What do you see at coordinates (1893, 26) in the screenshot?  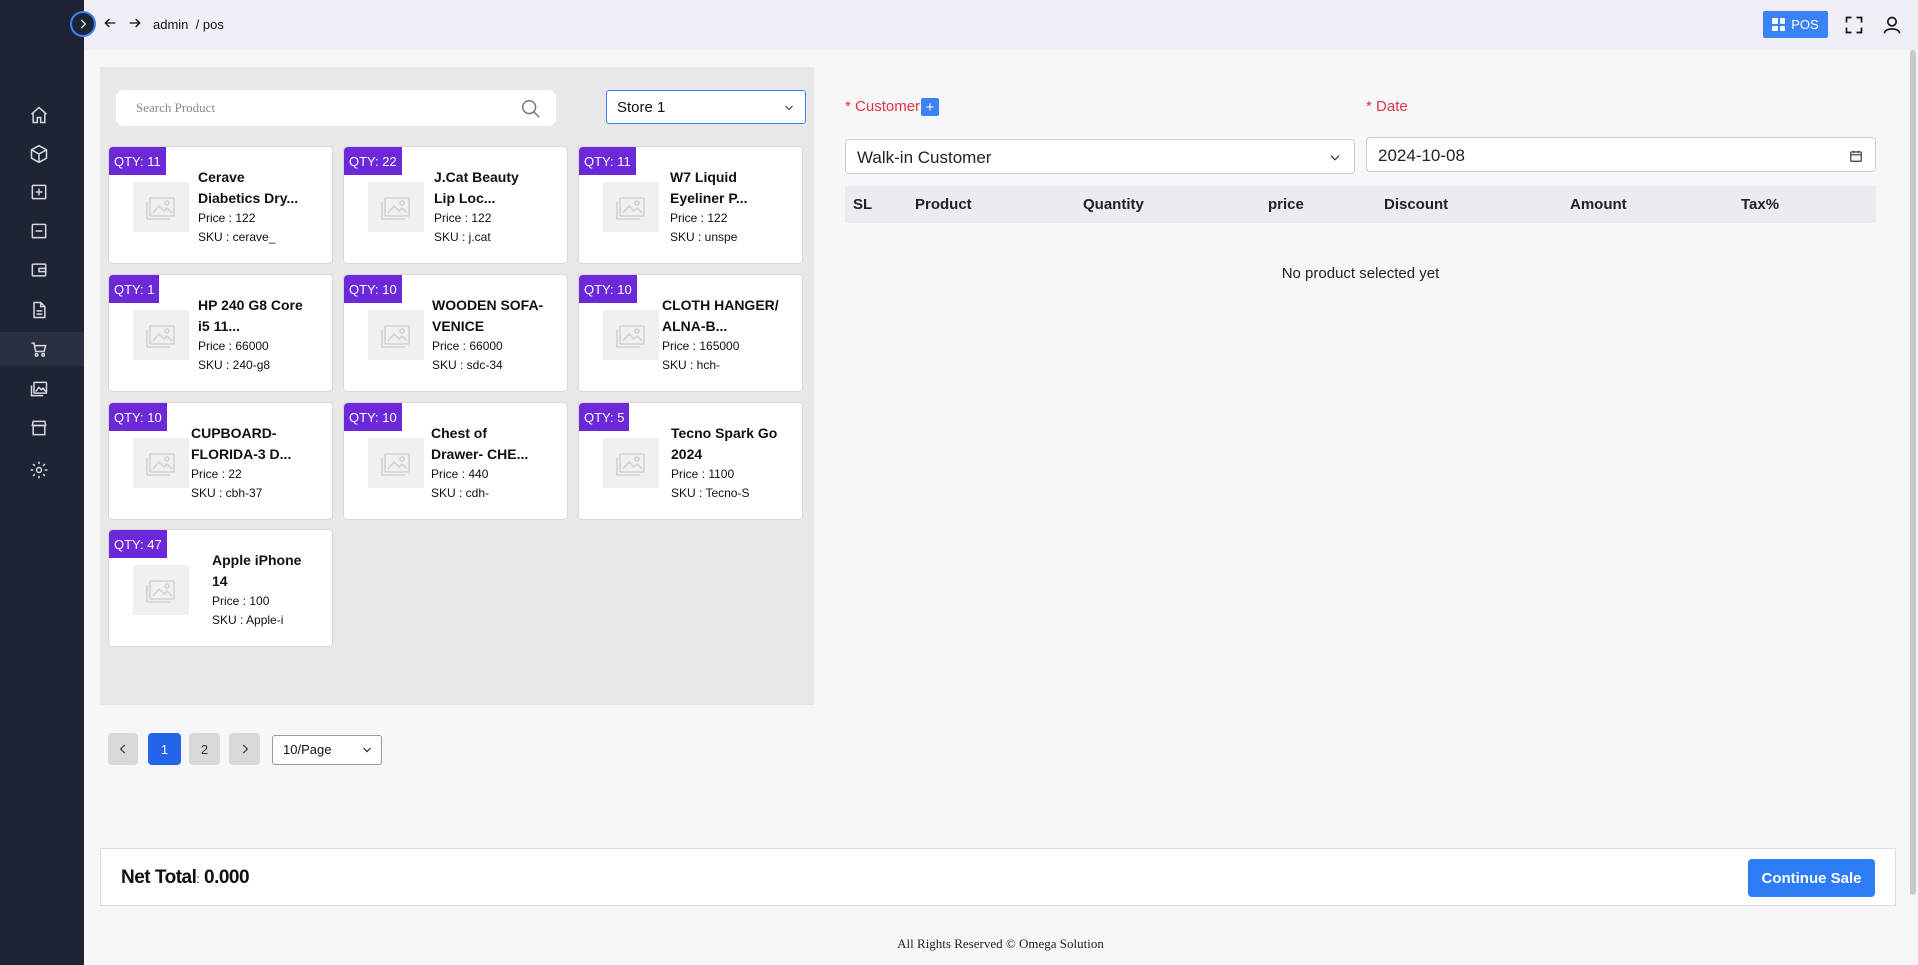 I see `user-icon` at bounding box center [1893, 26].